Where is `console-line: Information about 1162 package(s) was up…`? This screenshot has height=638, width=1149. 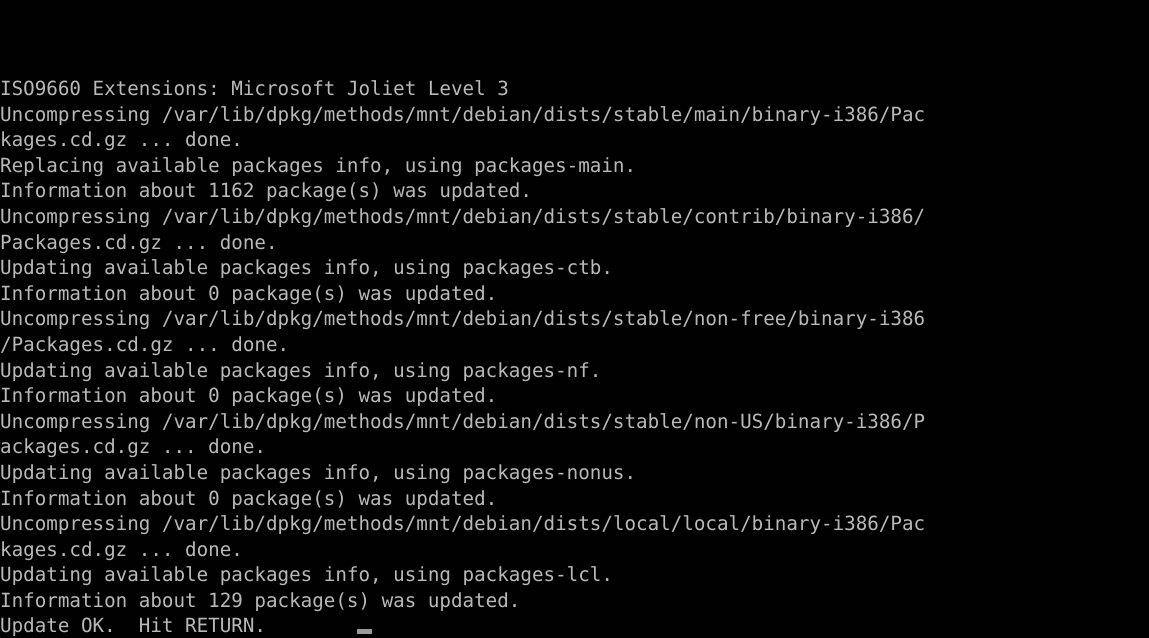 console-line: Information about 1162 package(s) was up… is located at coordinates (266, 191).